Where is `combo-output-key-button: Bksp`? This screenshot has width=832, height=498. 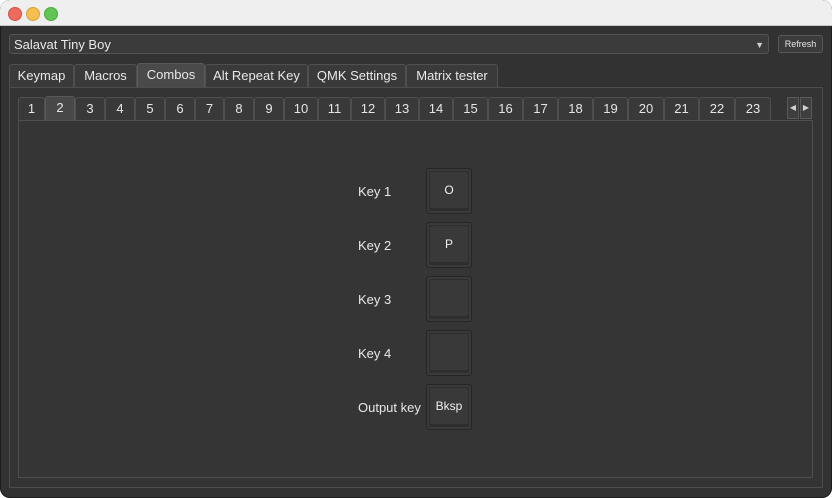 combo-output-key-button: Bksp is located at coordinates (449, 407).